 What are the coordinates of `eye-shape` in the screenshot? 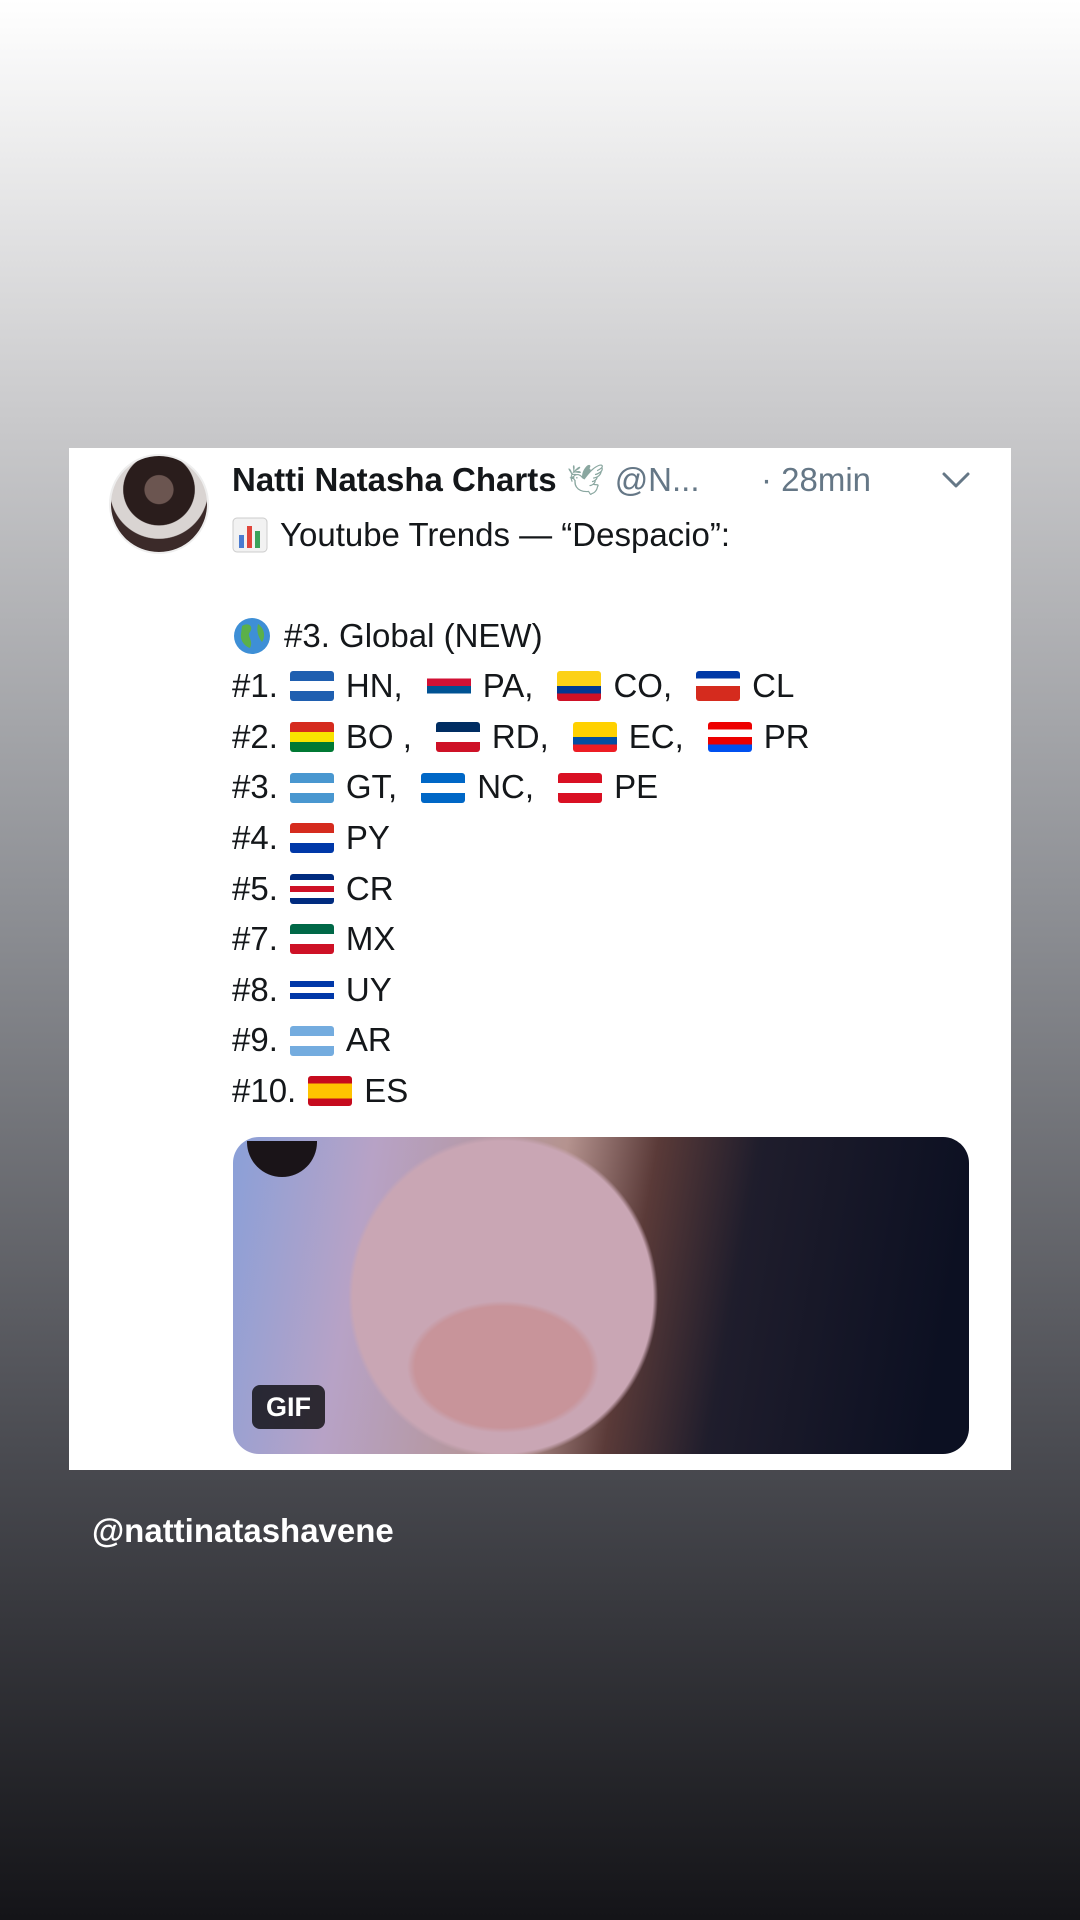 It's located at (282, 1159).